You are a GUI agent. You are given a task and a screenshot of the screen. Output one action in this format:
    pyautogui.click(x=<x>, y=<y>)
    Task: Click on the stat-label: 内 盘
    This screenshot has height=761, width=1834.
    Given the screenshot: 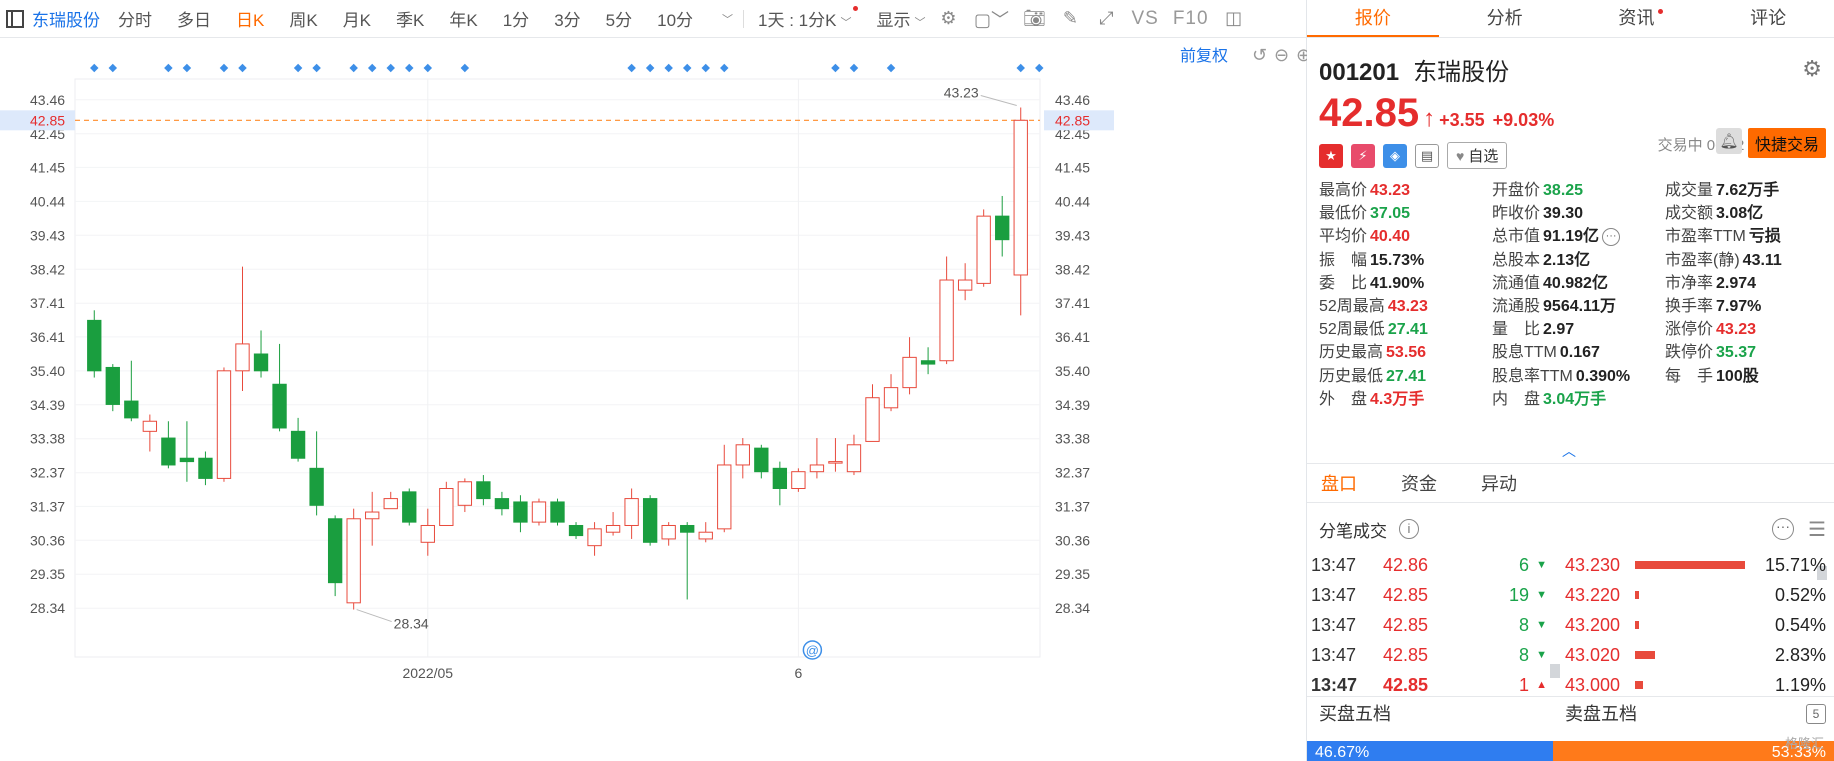 What is the action you would take?
    pyautogui.click(x=1516, y=399)
    